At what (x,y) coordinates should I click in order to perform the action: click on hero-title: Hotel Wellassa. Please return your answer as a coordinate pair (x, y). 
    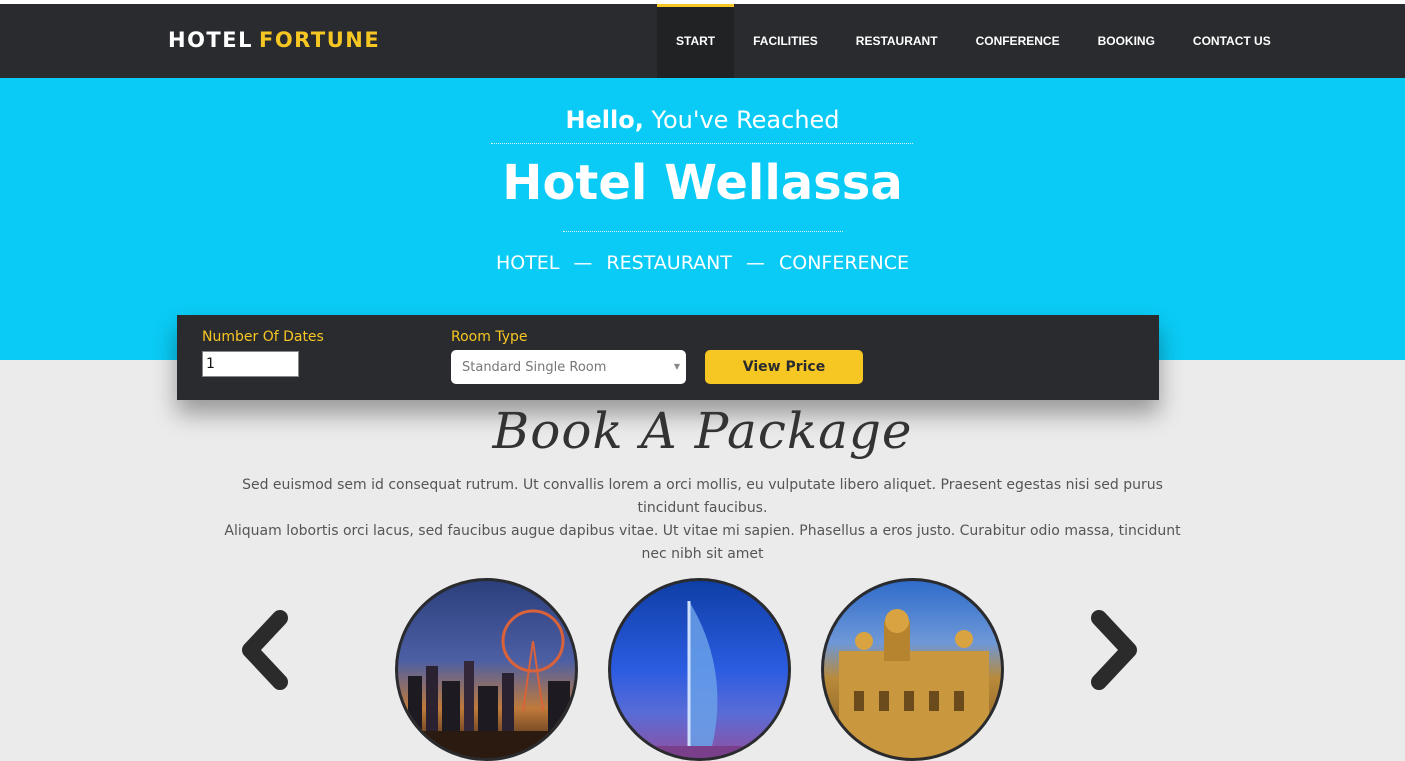
    Looking at the image, I should click on (702, 183).